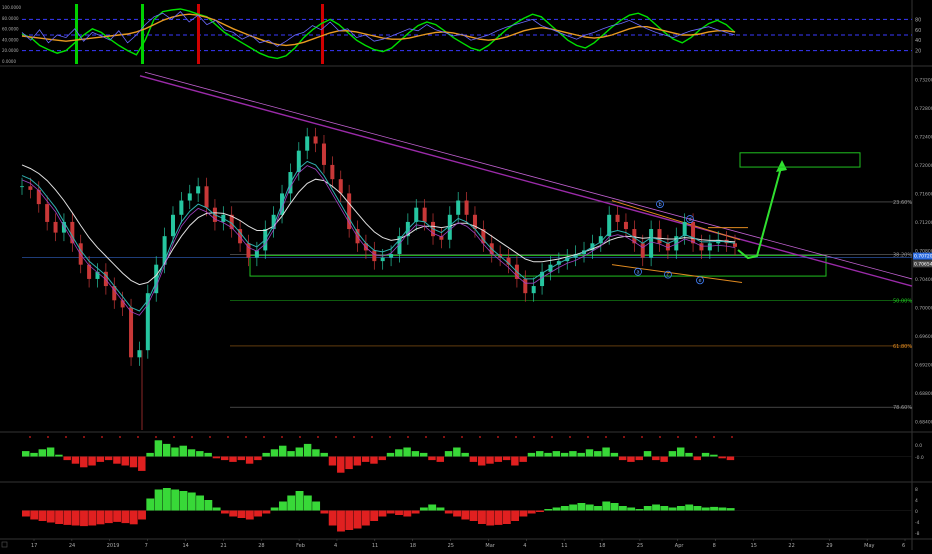  Describe the element at coordinates (918, 41) in the screenshot. I see `osc-right-label: 40` at that location.